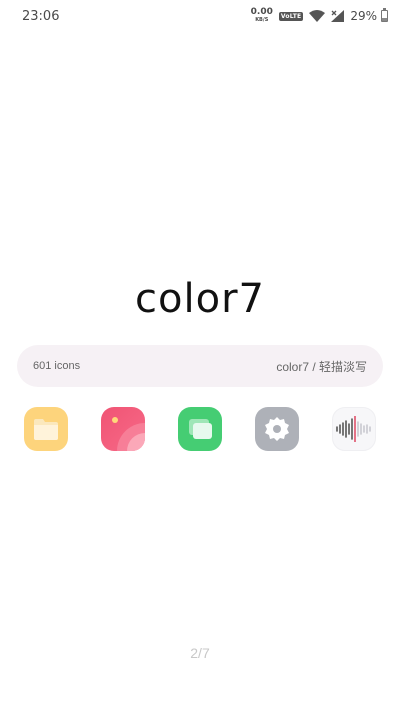 The width and height of the screenshot is (400, 710). Describe the element at coordinates (200, 299) in the screenshot. I see `theme-title: color7` at that location.